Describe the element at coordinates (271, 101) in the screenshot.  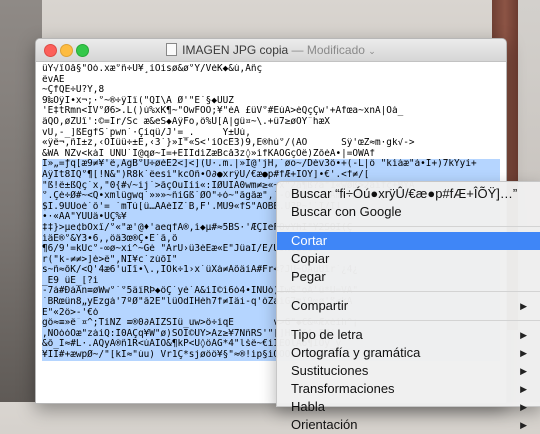
I see `text-line: 9‰ÔÿÎ•x¬;·°~®÷ÿÎï("QÌ\Å Ø'"Ë´§◆ÙÚZ` at that location.